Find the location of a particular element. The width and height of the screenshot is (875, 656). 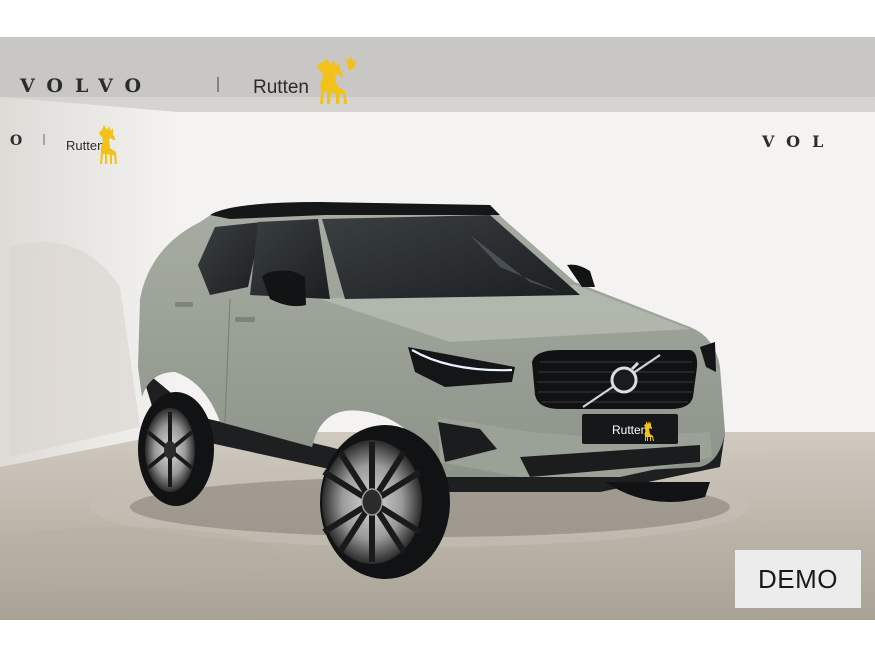

left-wall-dealer: Rutten is located at coordinates (85, 145).